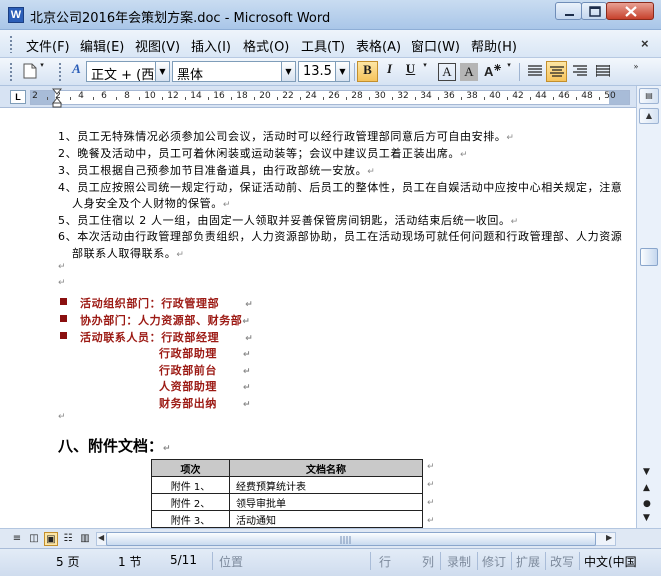 The image size is (661, 576). I want to click on minimize-button, so click(568, 11).